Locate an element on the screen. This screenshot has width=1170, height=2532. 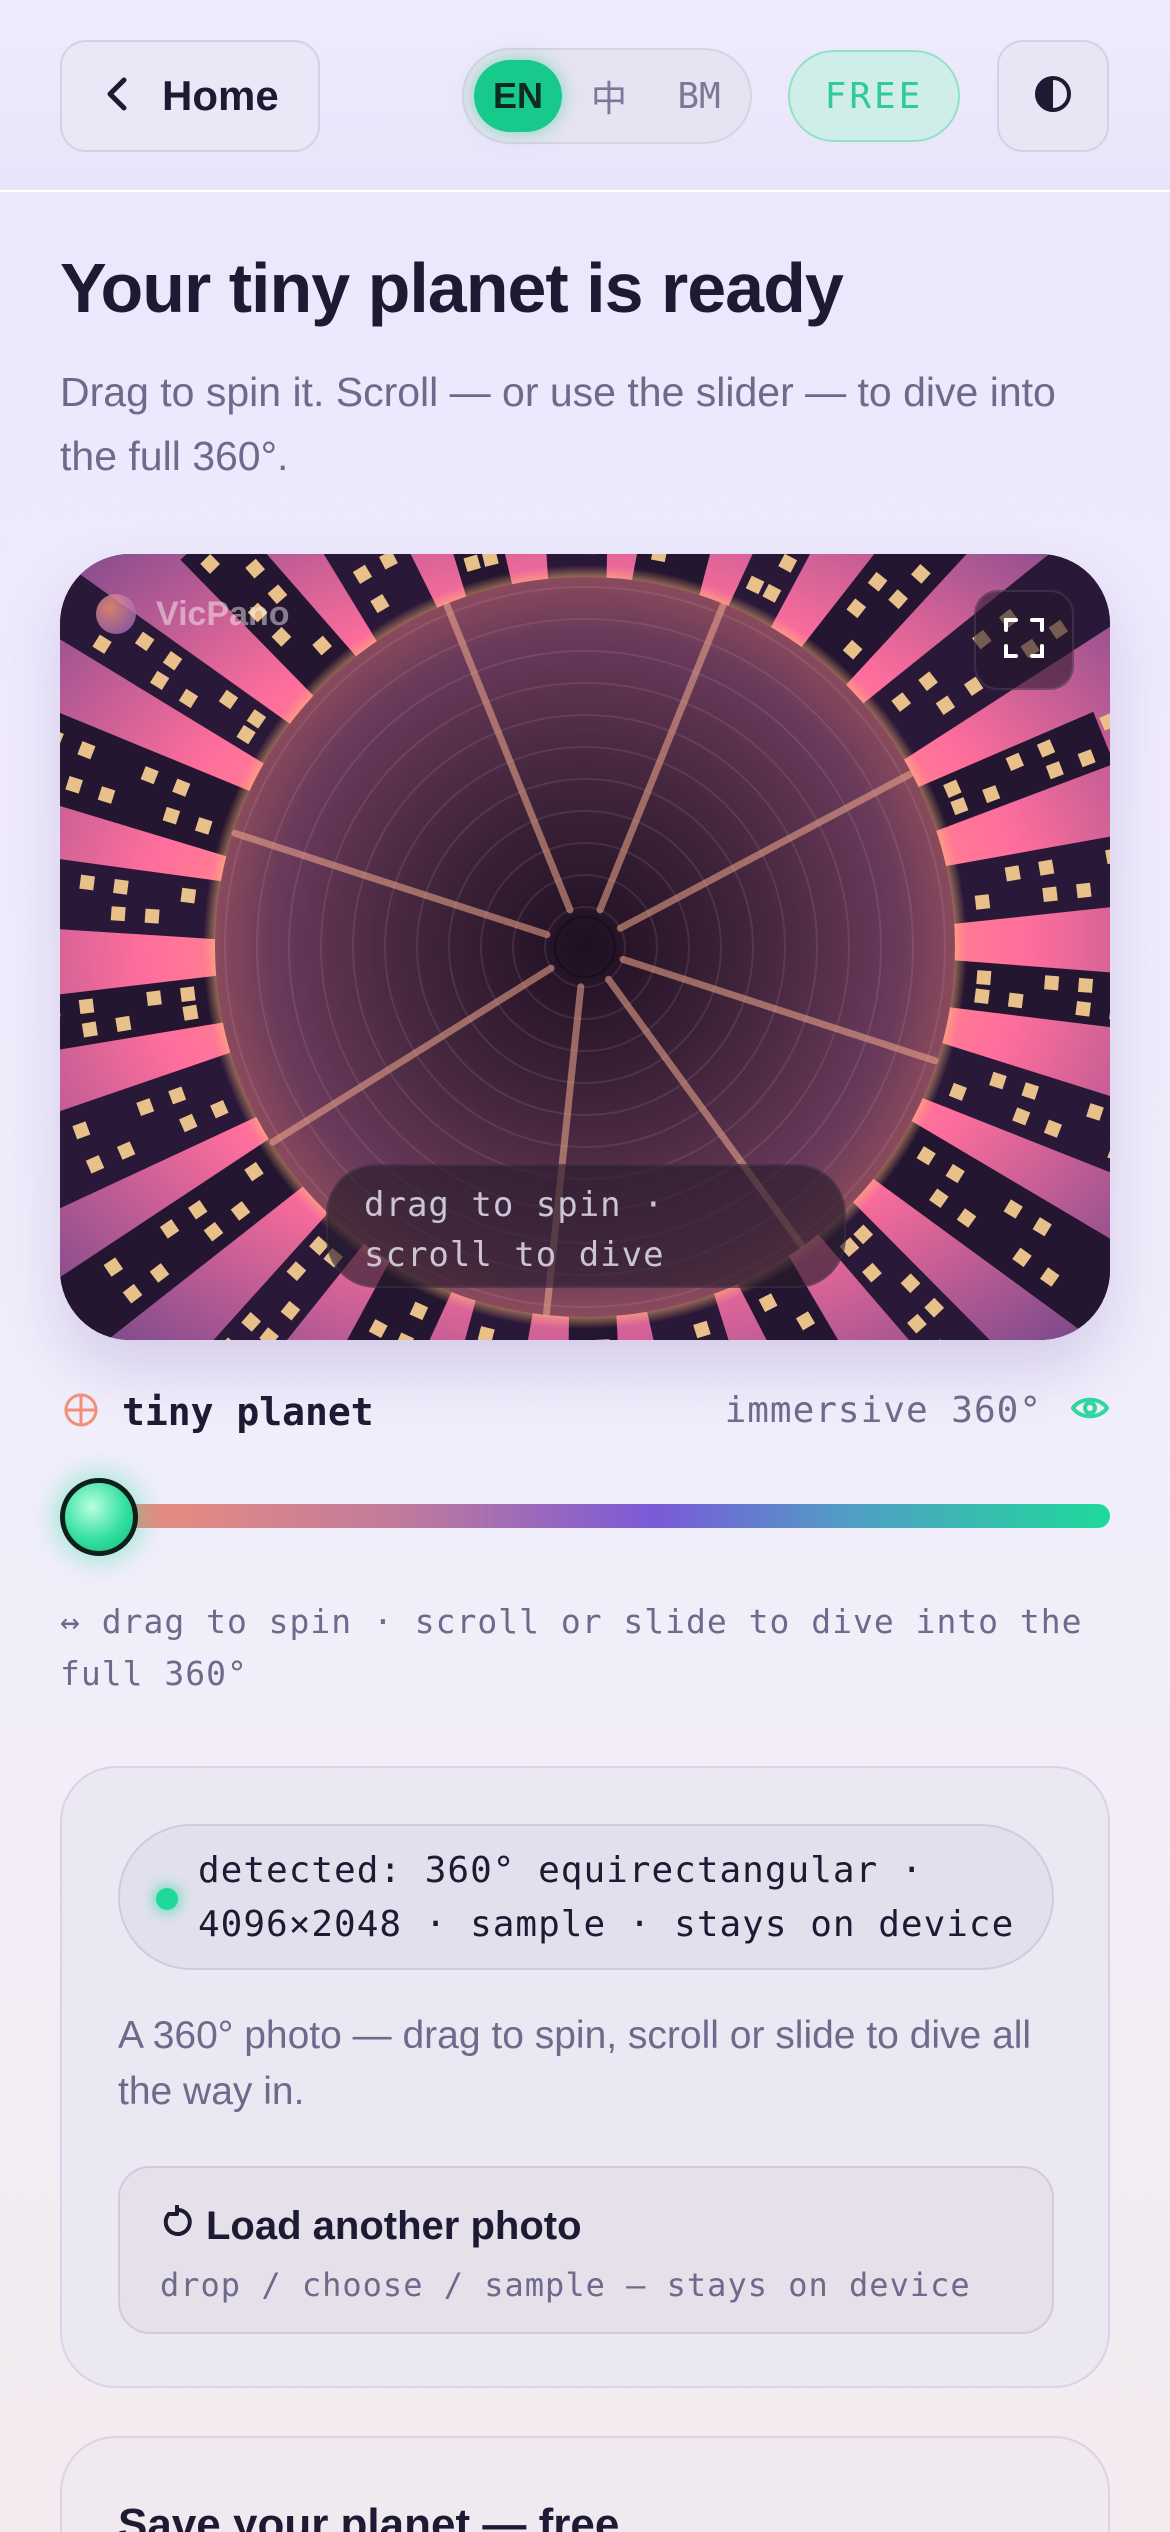
fullscreen-icon is located at coordinates (1024, 640).